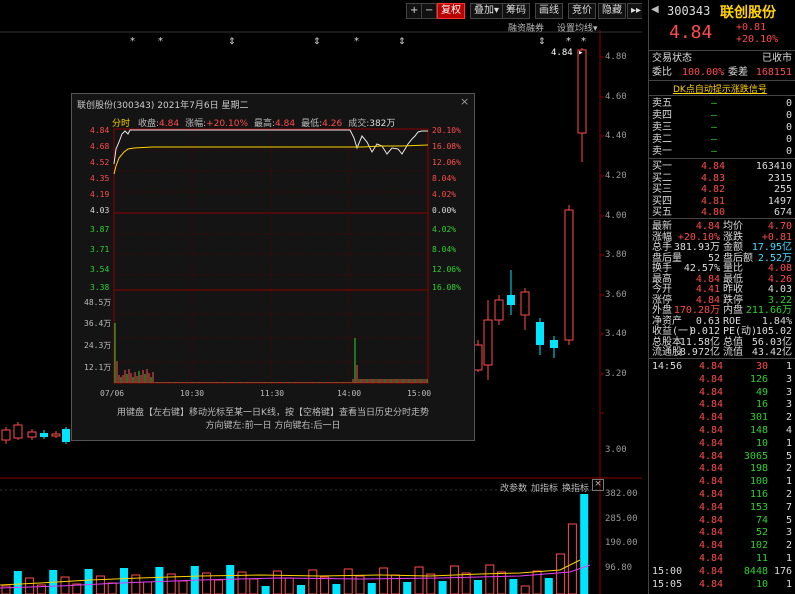 This screenshot has height=594, width=795. Describe the element at coordinates (758, 430) in the screenshot. I see `tick-volume: 148` at that location.